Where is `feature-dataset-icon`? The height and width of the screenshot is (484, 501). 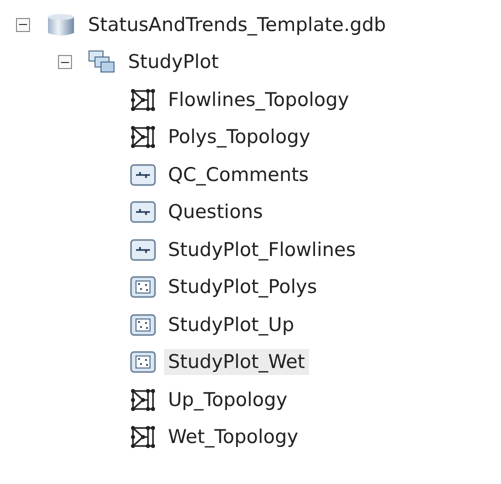 feature-dataset-icon is located at coordinates (102, 62).